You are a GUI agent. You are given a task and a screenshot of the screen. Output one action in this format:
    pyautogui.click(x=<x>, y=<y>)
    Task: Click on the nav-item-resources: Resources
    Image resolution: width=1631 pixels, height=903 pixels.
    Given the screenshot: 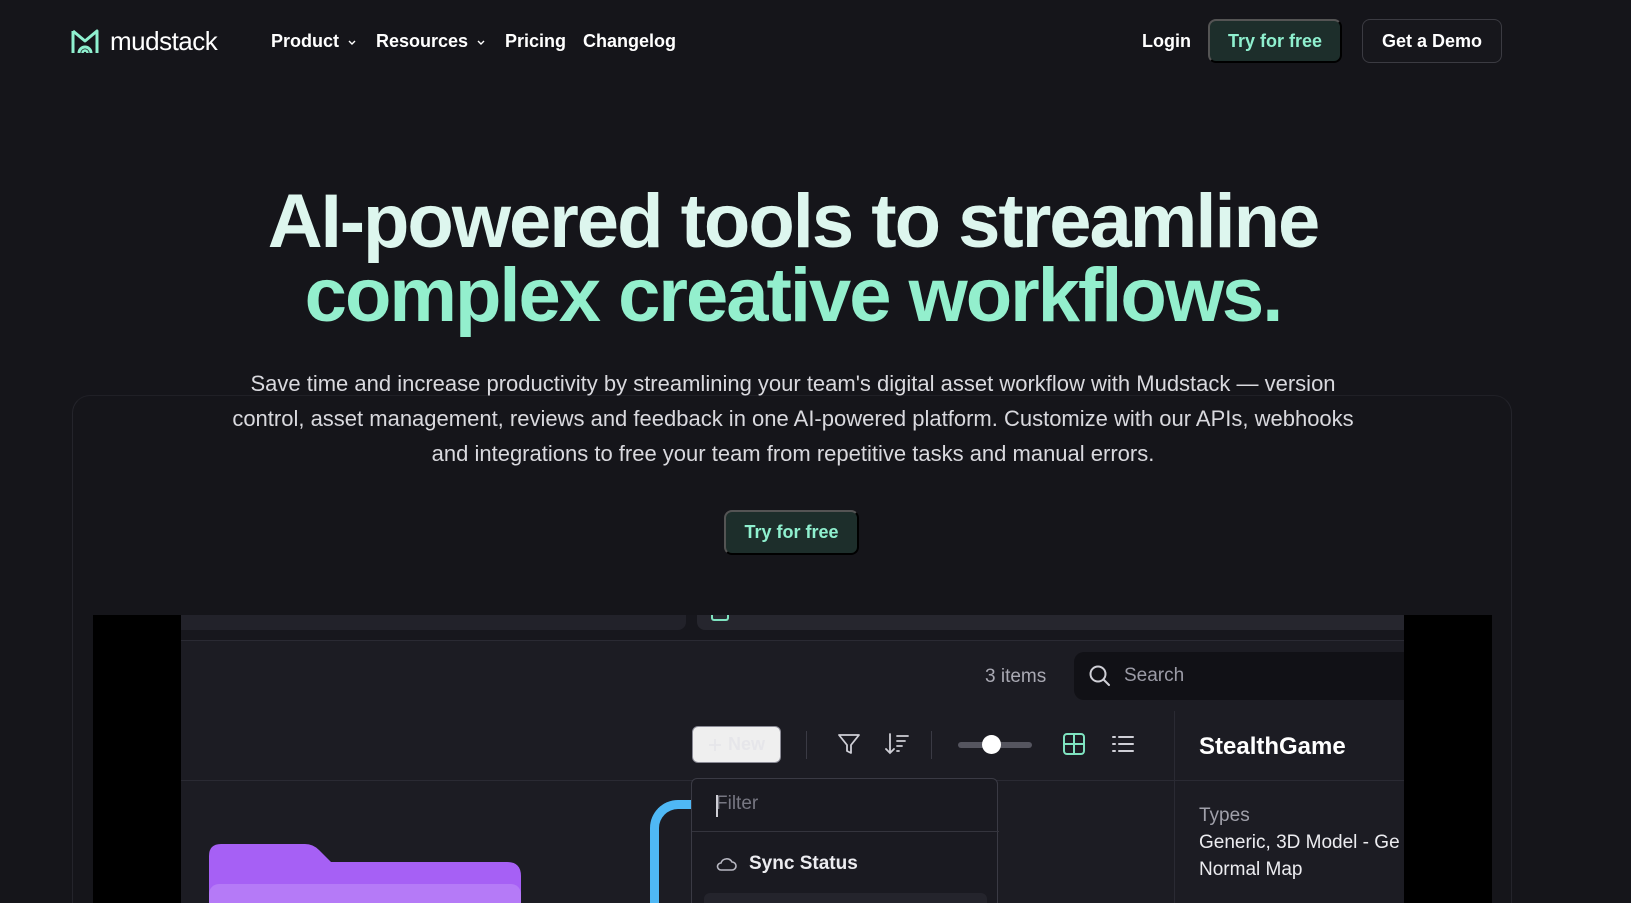 What is the action you would take?
    pyautogui.click(x=431, y=41)
    